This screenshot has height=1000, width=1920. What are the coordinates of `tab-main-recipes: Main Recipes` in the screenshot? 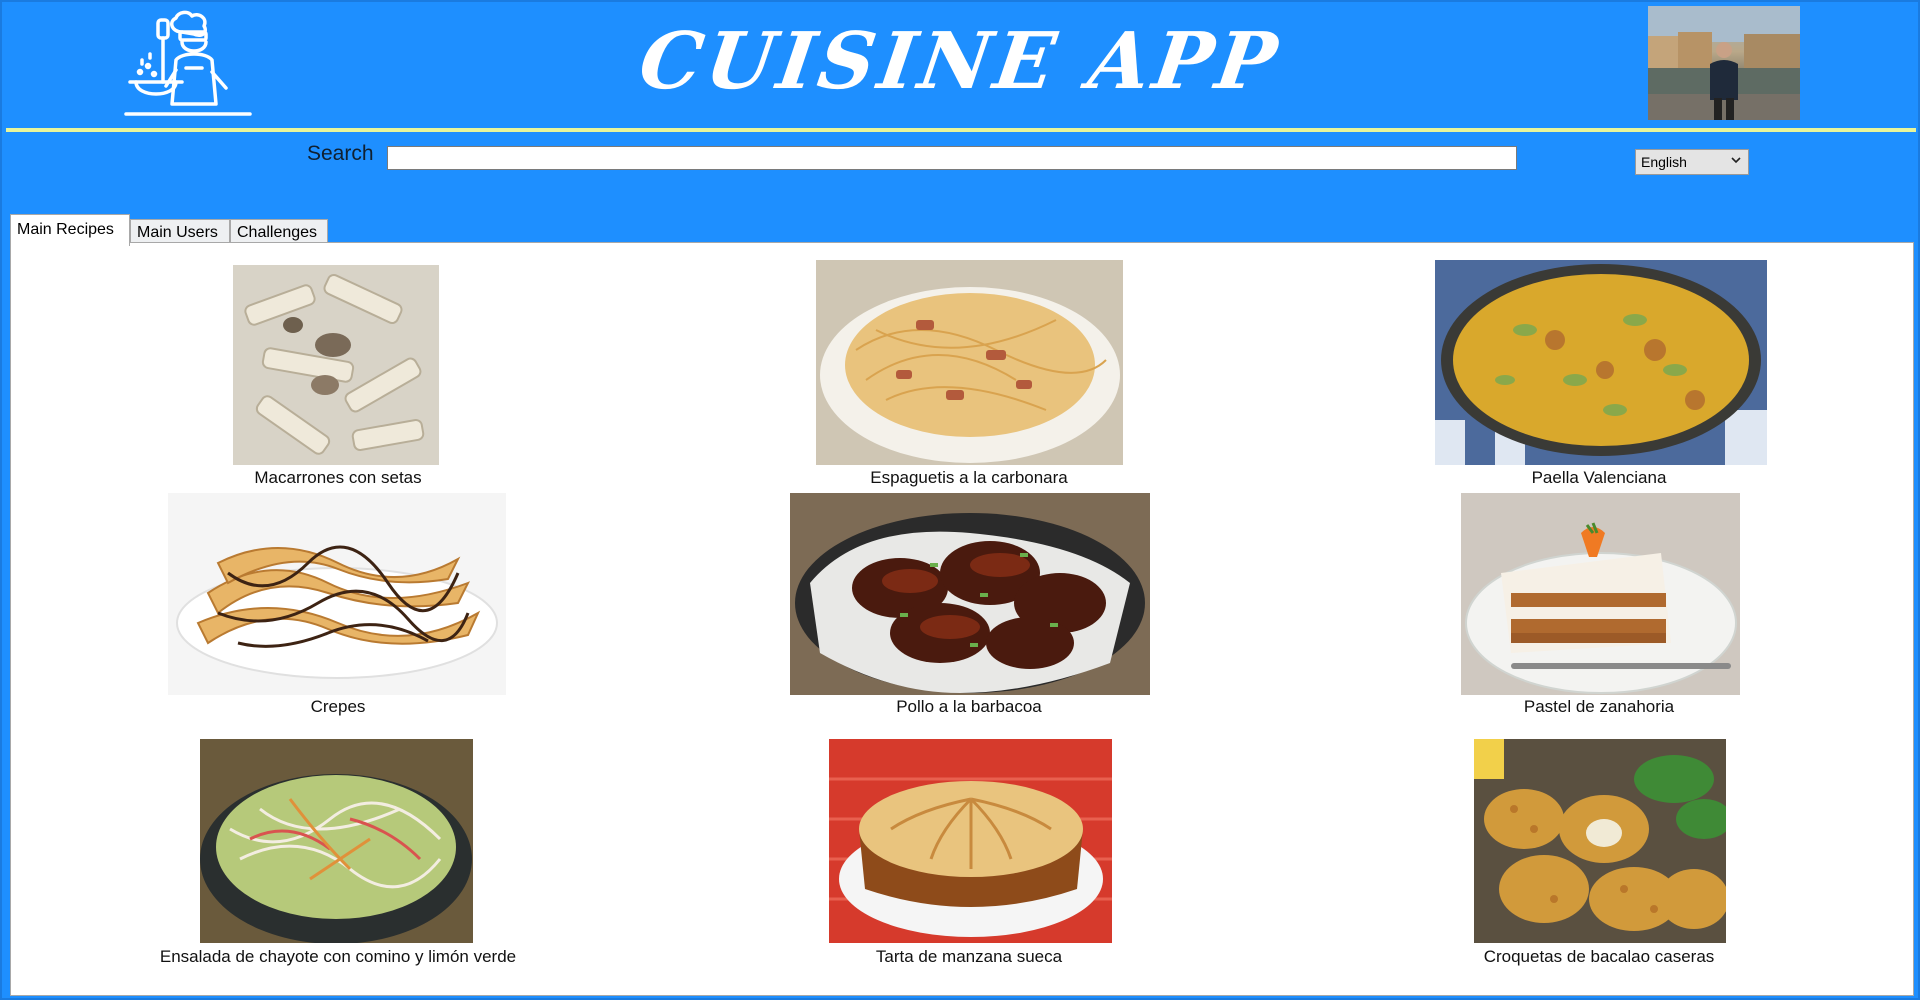 It's located at (70, 230).